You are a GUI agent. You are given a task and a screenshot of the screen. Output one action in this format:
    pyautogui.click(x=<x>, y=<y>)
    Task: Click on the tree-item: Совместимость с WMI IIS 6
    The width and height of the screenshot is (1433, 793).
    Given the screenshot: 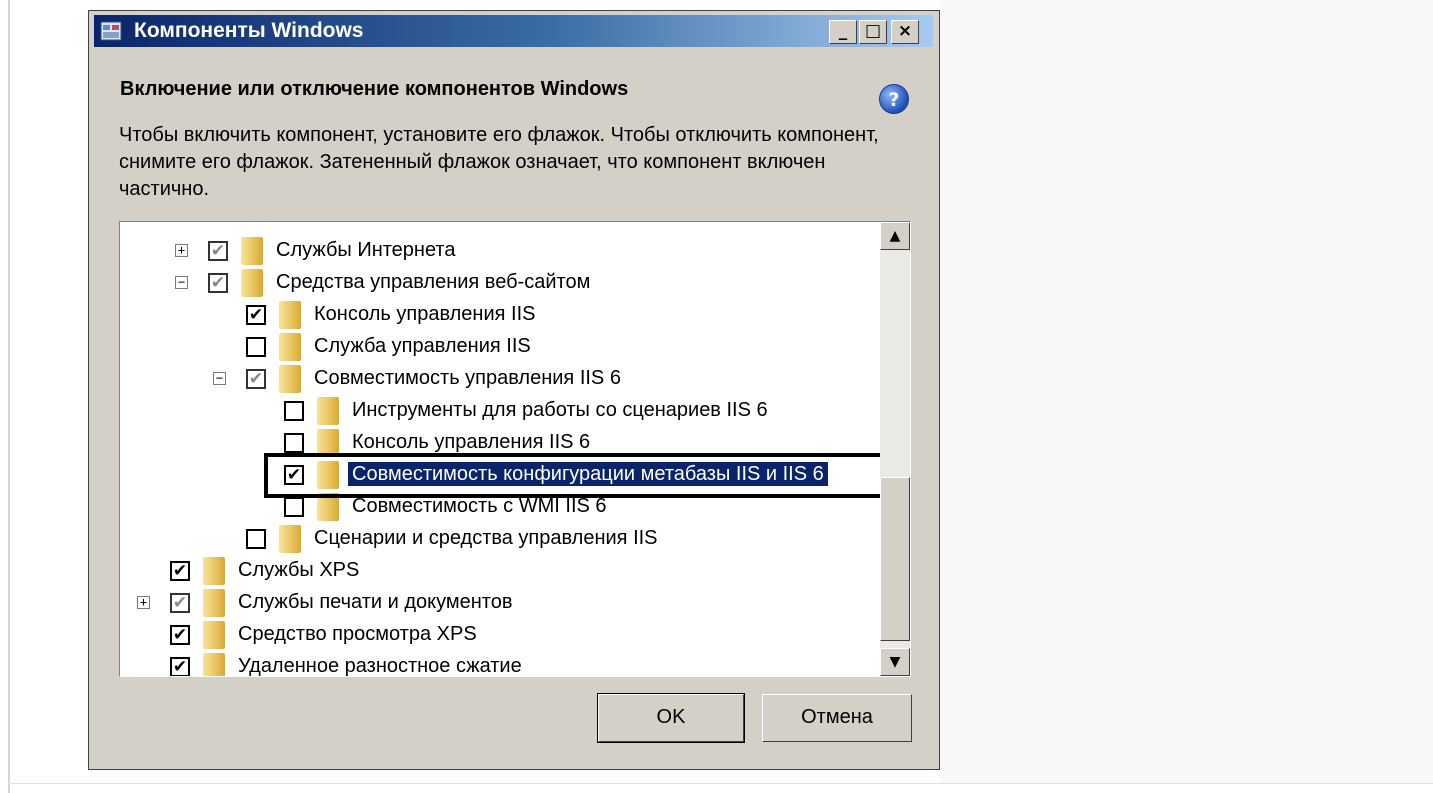 What is the action you would take?
    pyautogui.click(x=515, y=506)
    